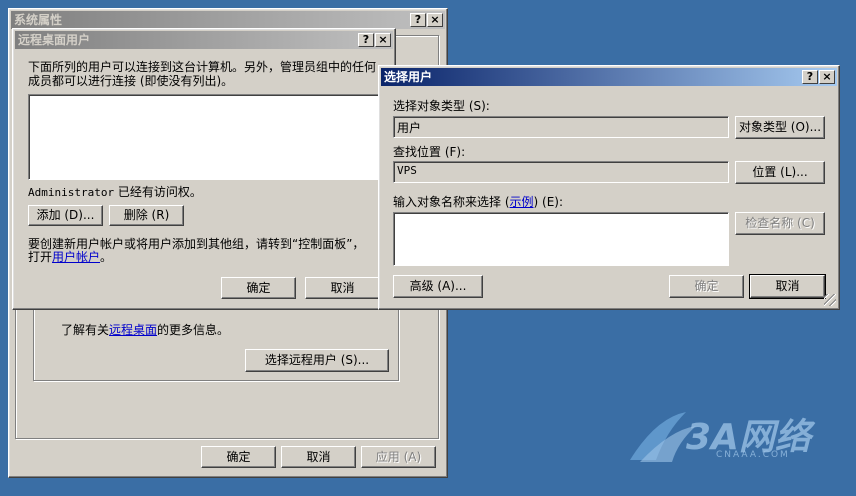 The image size is (856, 496). What do you see at coordinates (753, 455) in the screenshot?
I see `watermark-site: CNAAA.COM` at bounding box center [753, 455].